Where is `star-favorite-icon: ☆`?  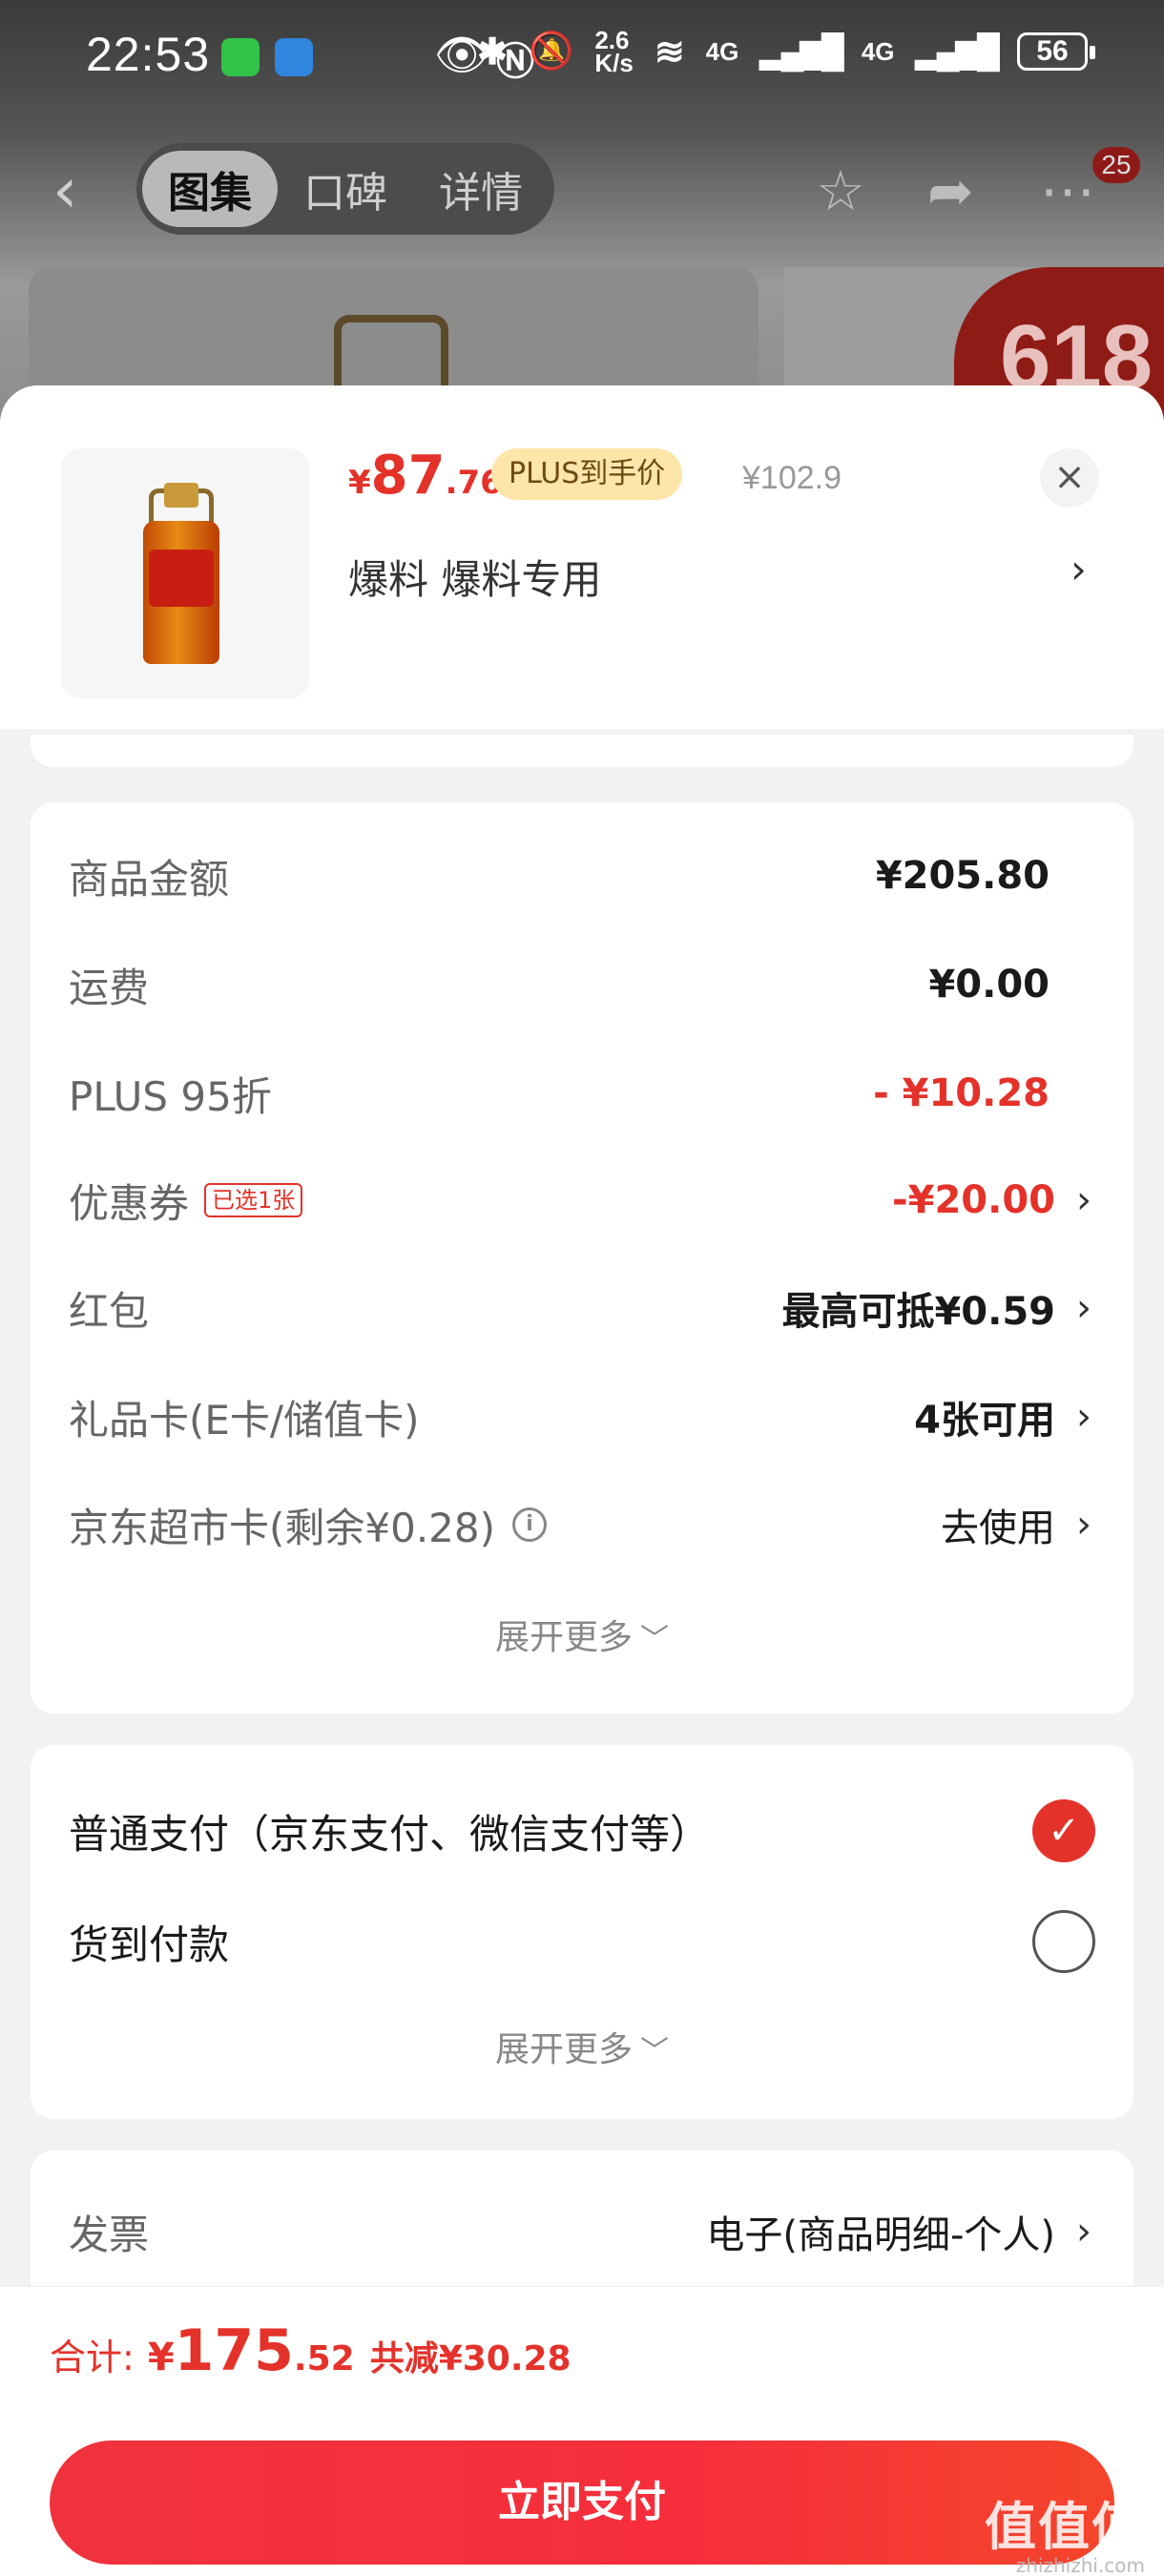 star-favorite-icon: ☆ is located at coordinates (841, 190).